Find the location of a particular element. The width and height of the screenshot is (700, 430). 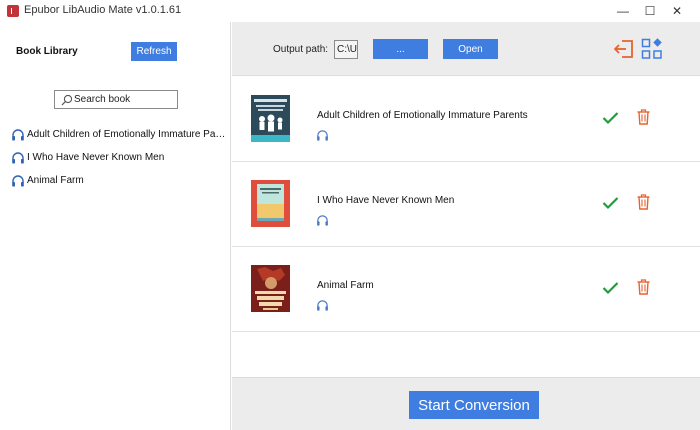

library-item-label: Animal Farm is located at coordinates (55, 180).